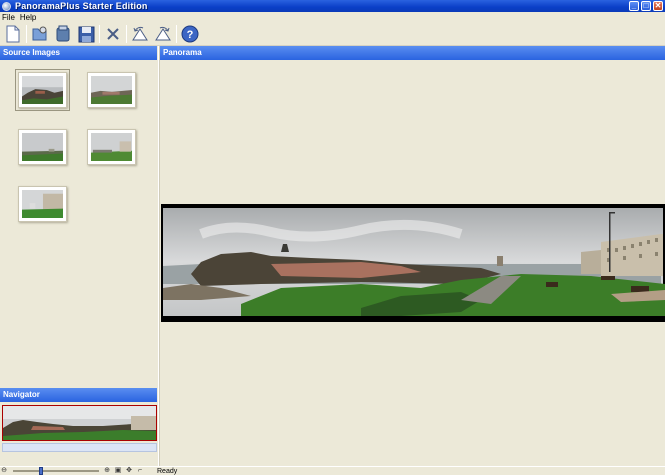  I want to click on rotate-right-icon, so click(163, 33).